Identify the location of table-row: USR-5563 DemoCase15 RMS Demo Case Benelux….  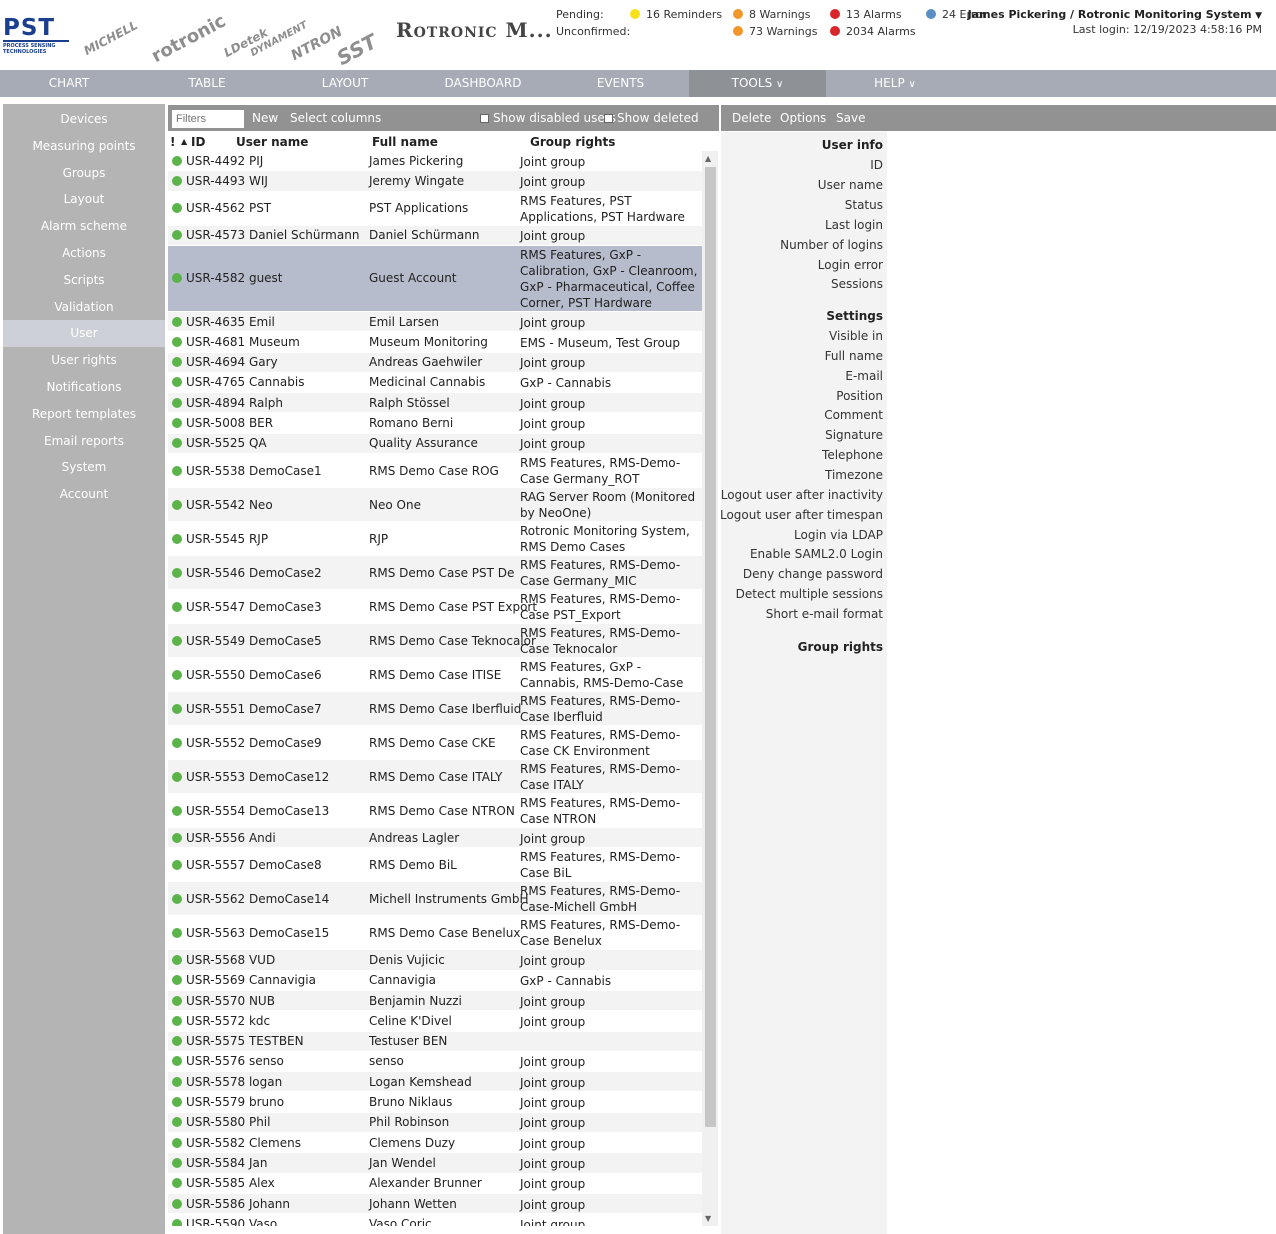
(435, 933).